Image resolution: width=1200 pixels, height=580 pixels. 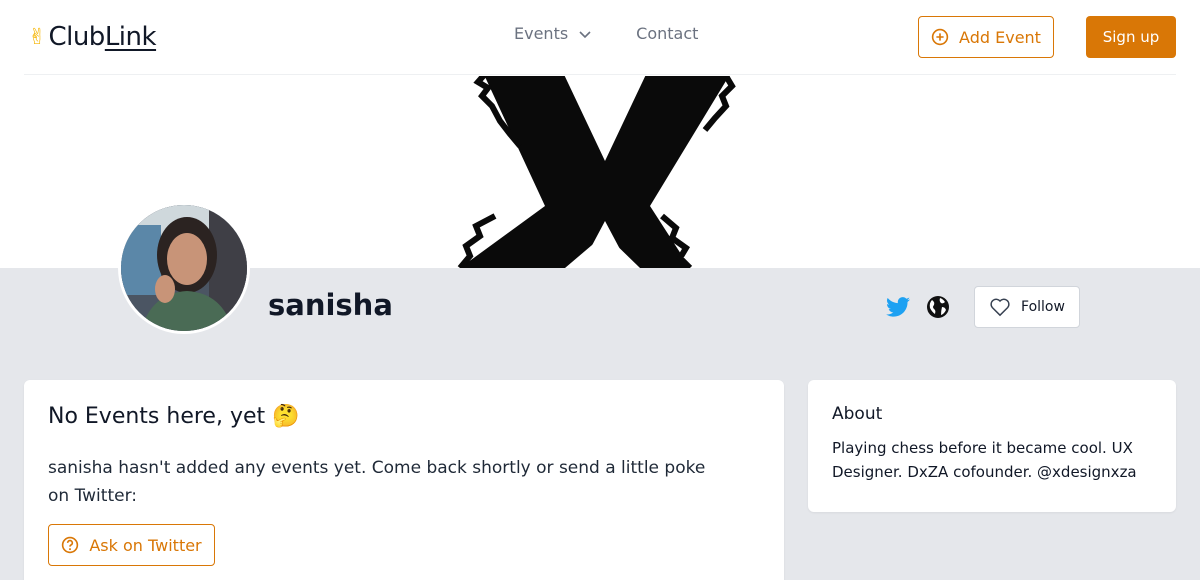 What do you see at coordinates (938, 307) in the screenshot?
I see `globe-icon` at bounding box center [938, 307].